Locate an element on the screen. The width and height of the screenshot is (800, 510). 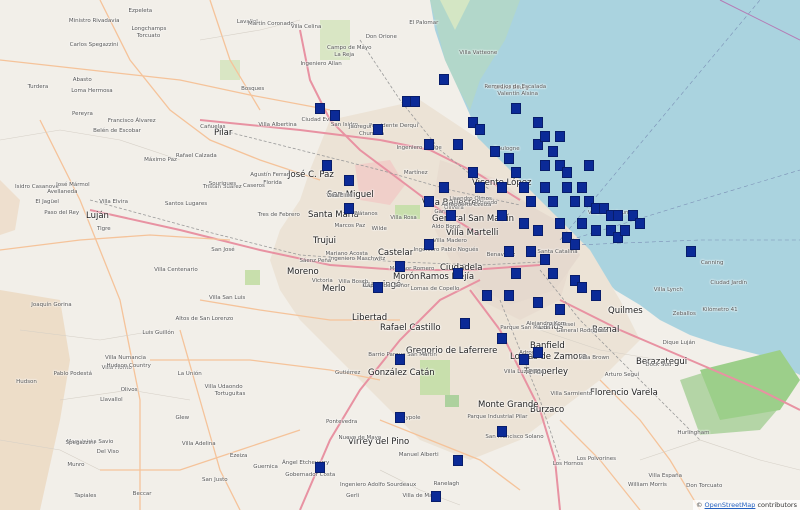
attribution-prefix: © is located at coordinates (699, 505).